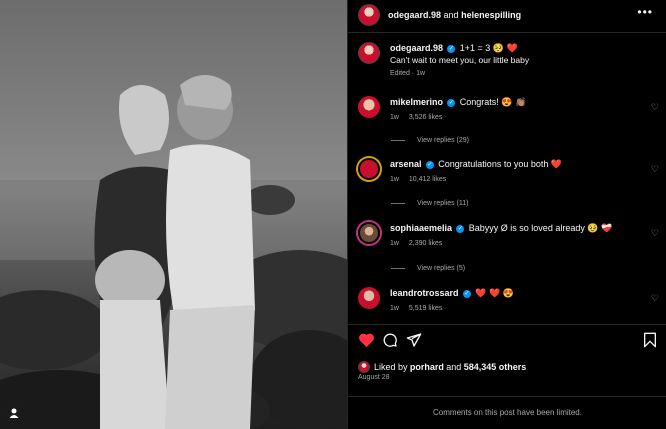  What do you see at coordinates (507, 324) in the screenshot?
I see `actions-divider` at bounding box center [507, 324].